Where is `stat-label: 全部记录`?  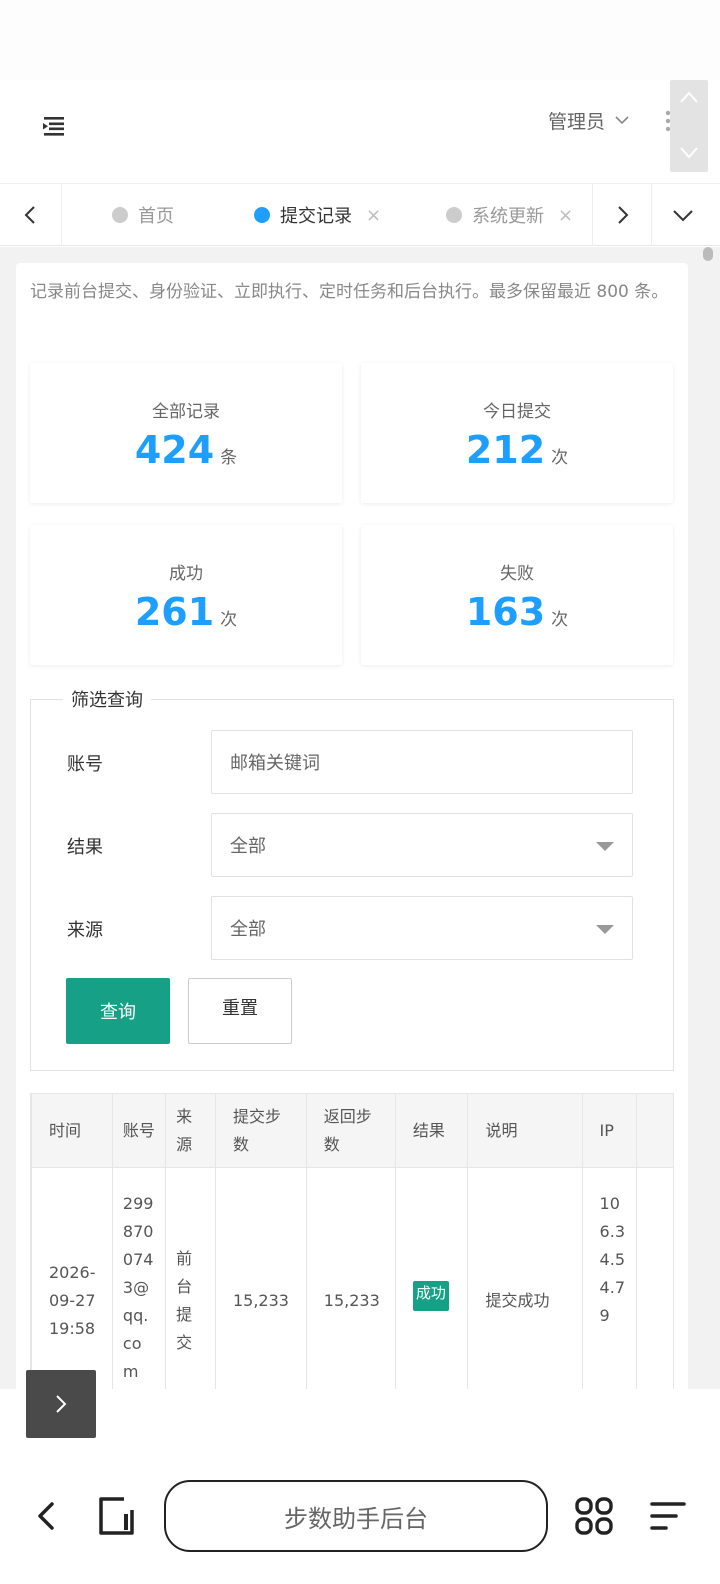 stat-label: 全部记录 is located at coordinates (186, 412).